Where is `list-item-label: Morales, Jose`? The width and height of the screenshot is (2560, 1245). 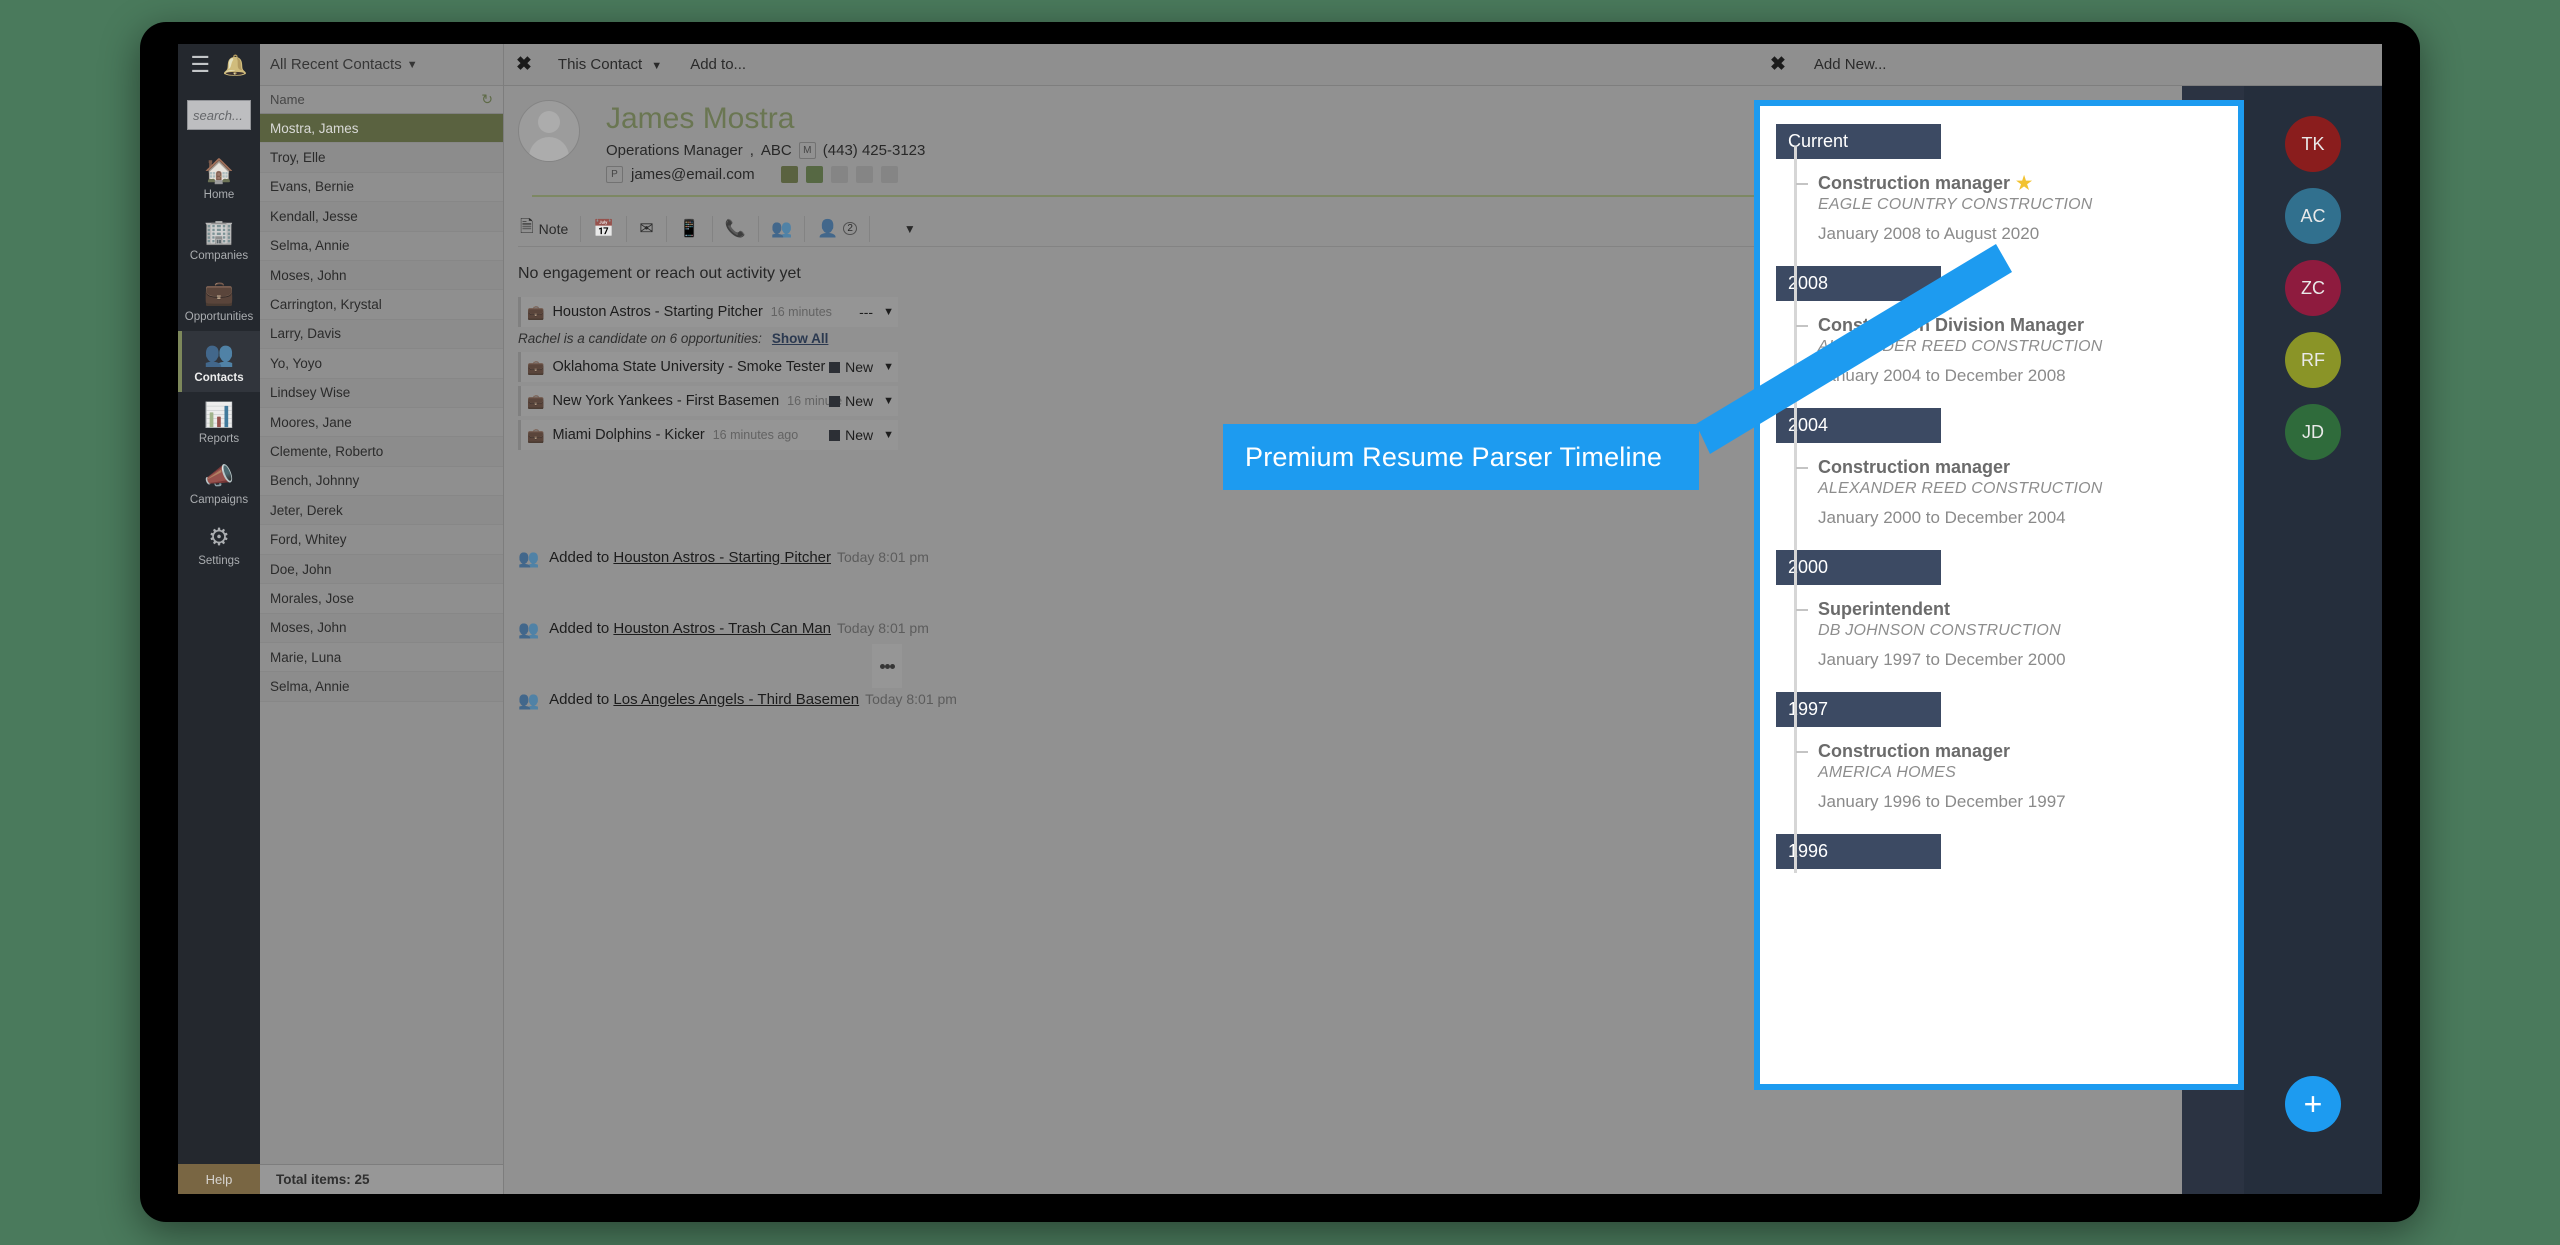
list-item-label: Morales, Jose is located at coordinates (312, 598).